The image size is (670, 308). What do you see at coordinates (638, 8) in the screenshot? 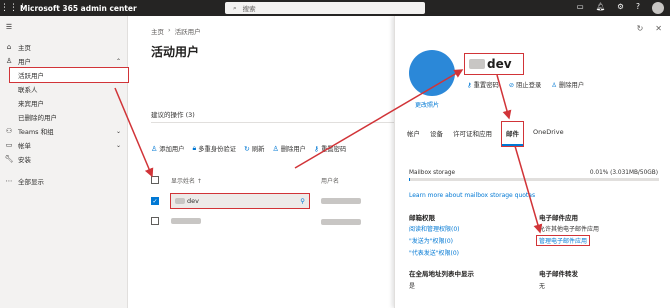
I see `help-icon: ?` at bounding box center [638, 8].